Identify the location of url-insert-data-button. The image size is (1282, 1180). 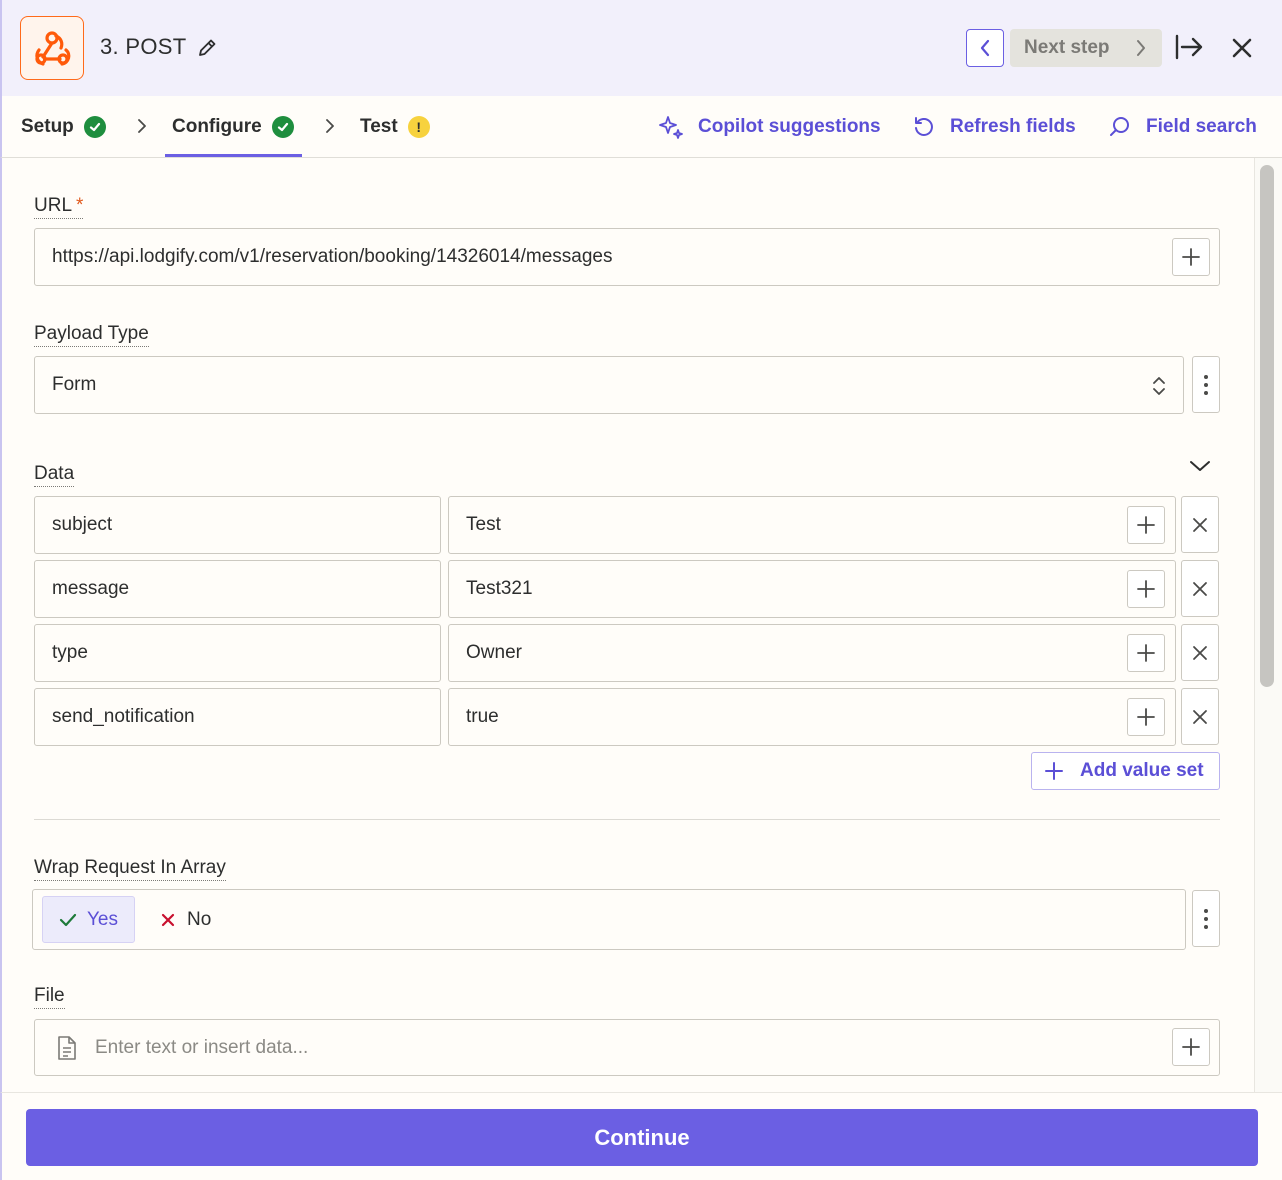
(1191, 257).